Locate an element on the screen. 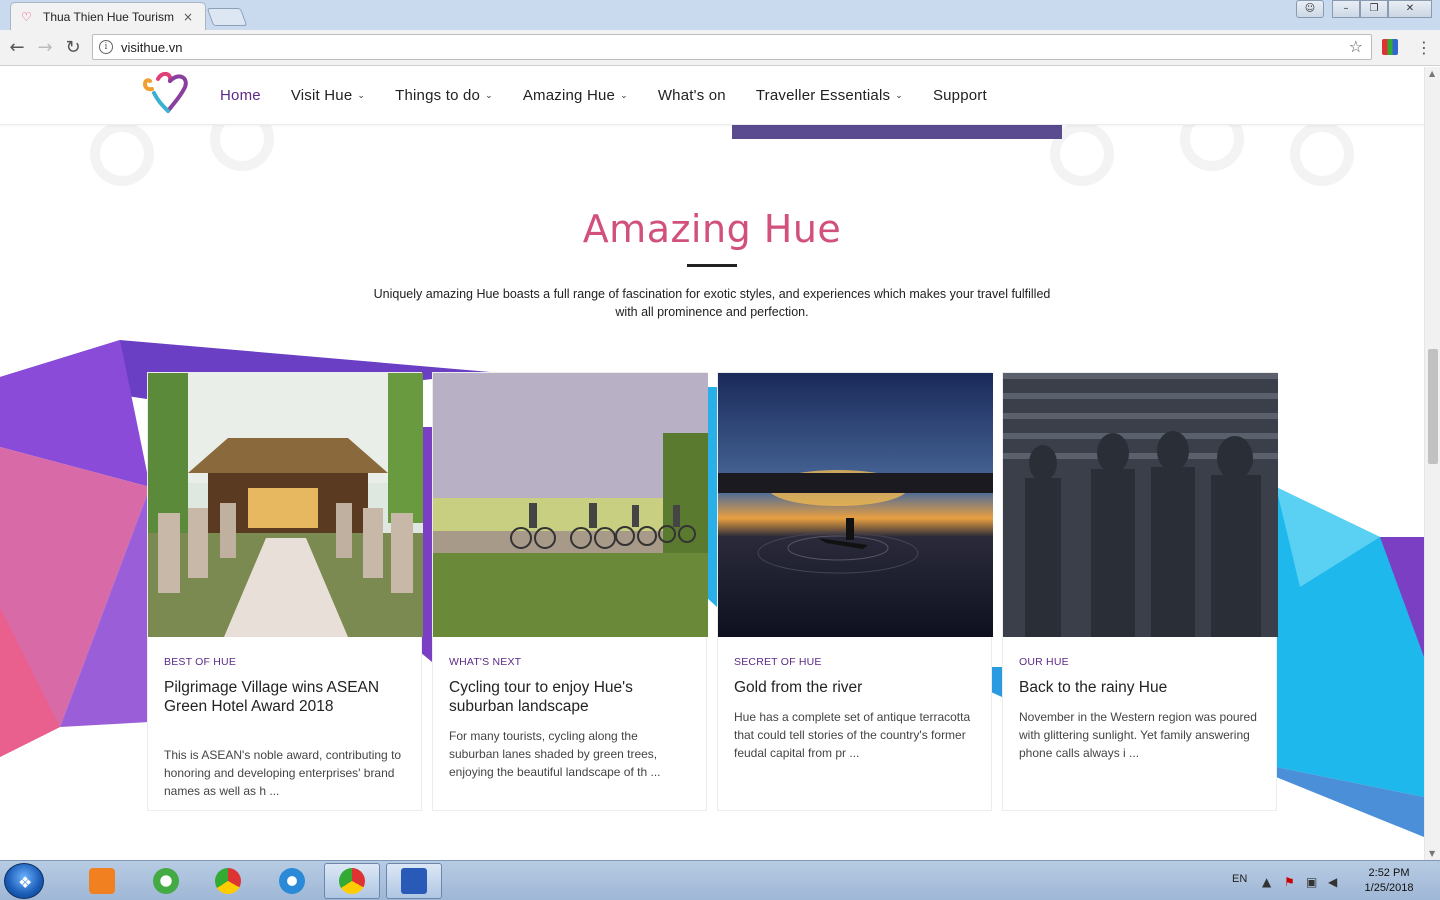 The image size is (1440, 900). forward-arrow-icon: → is located at coordinates (45, 47).